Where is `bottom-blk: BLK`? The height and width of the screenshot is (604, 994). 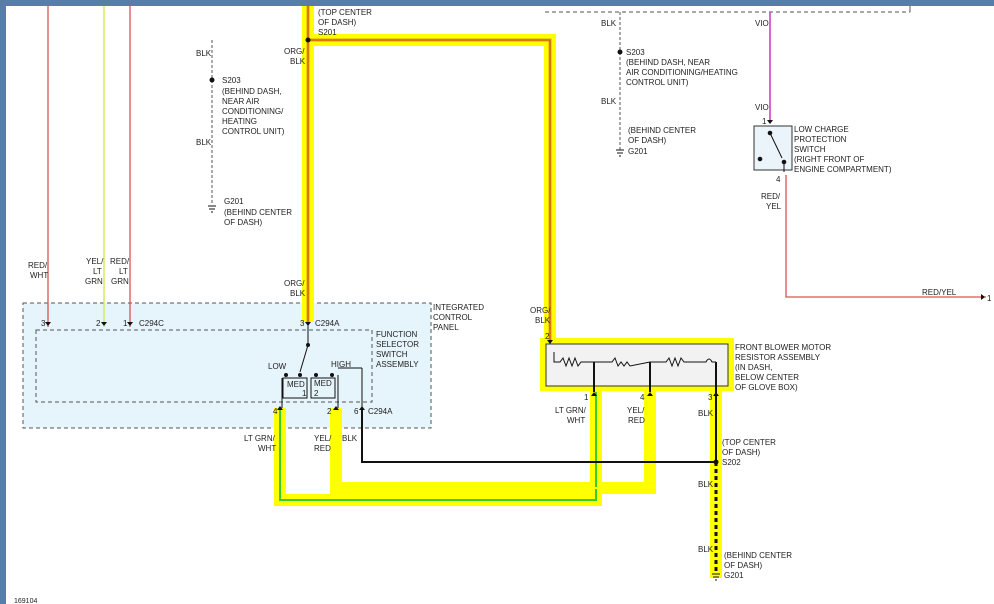
bottom-blk: BLK is located at coordinates (350, 438).